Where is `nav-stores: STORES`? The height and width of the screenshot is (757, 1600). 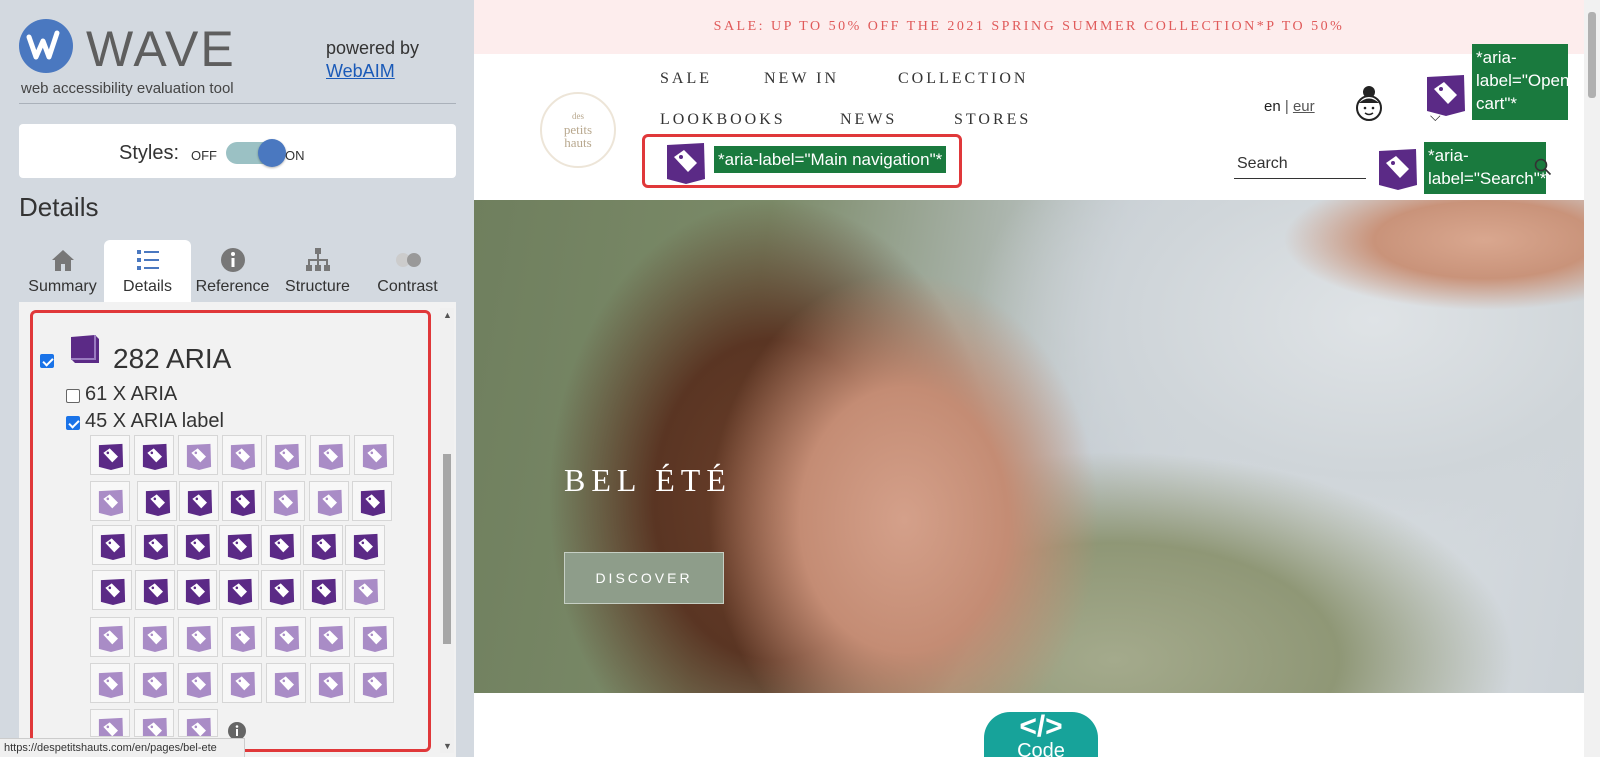 nav-stores: STORES is located at coordinates (992, 120).